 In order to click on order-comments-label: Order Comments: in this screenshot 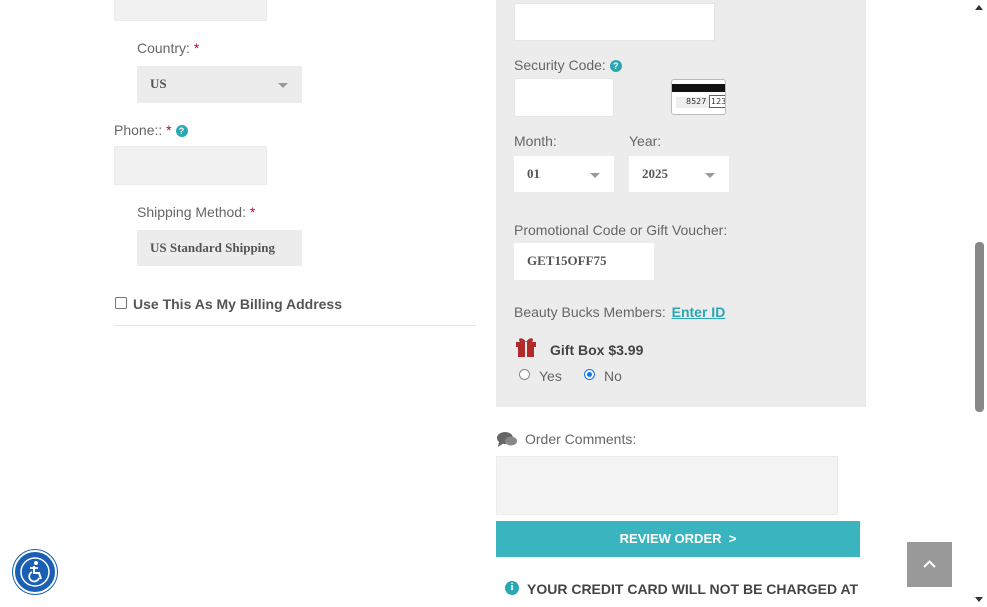, I will do `click(581, 439)`.